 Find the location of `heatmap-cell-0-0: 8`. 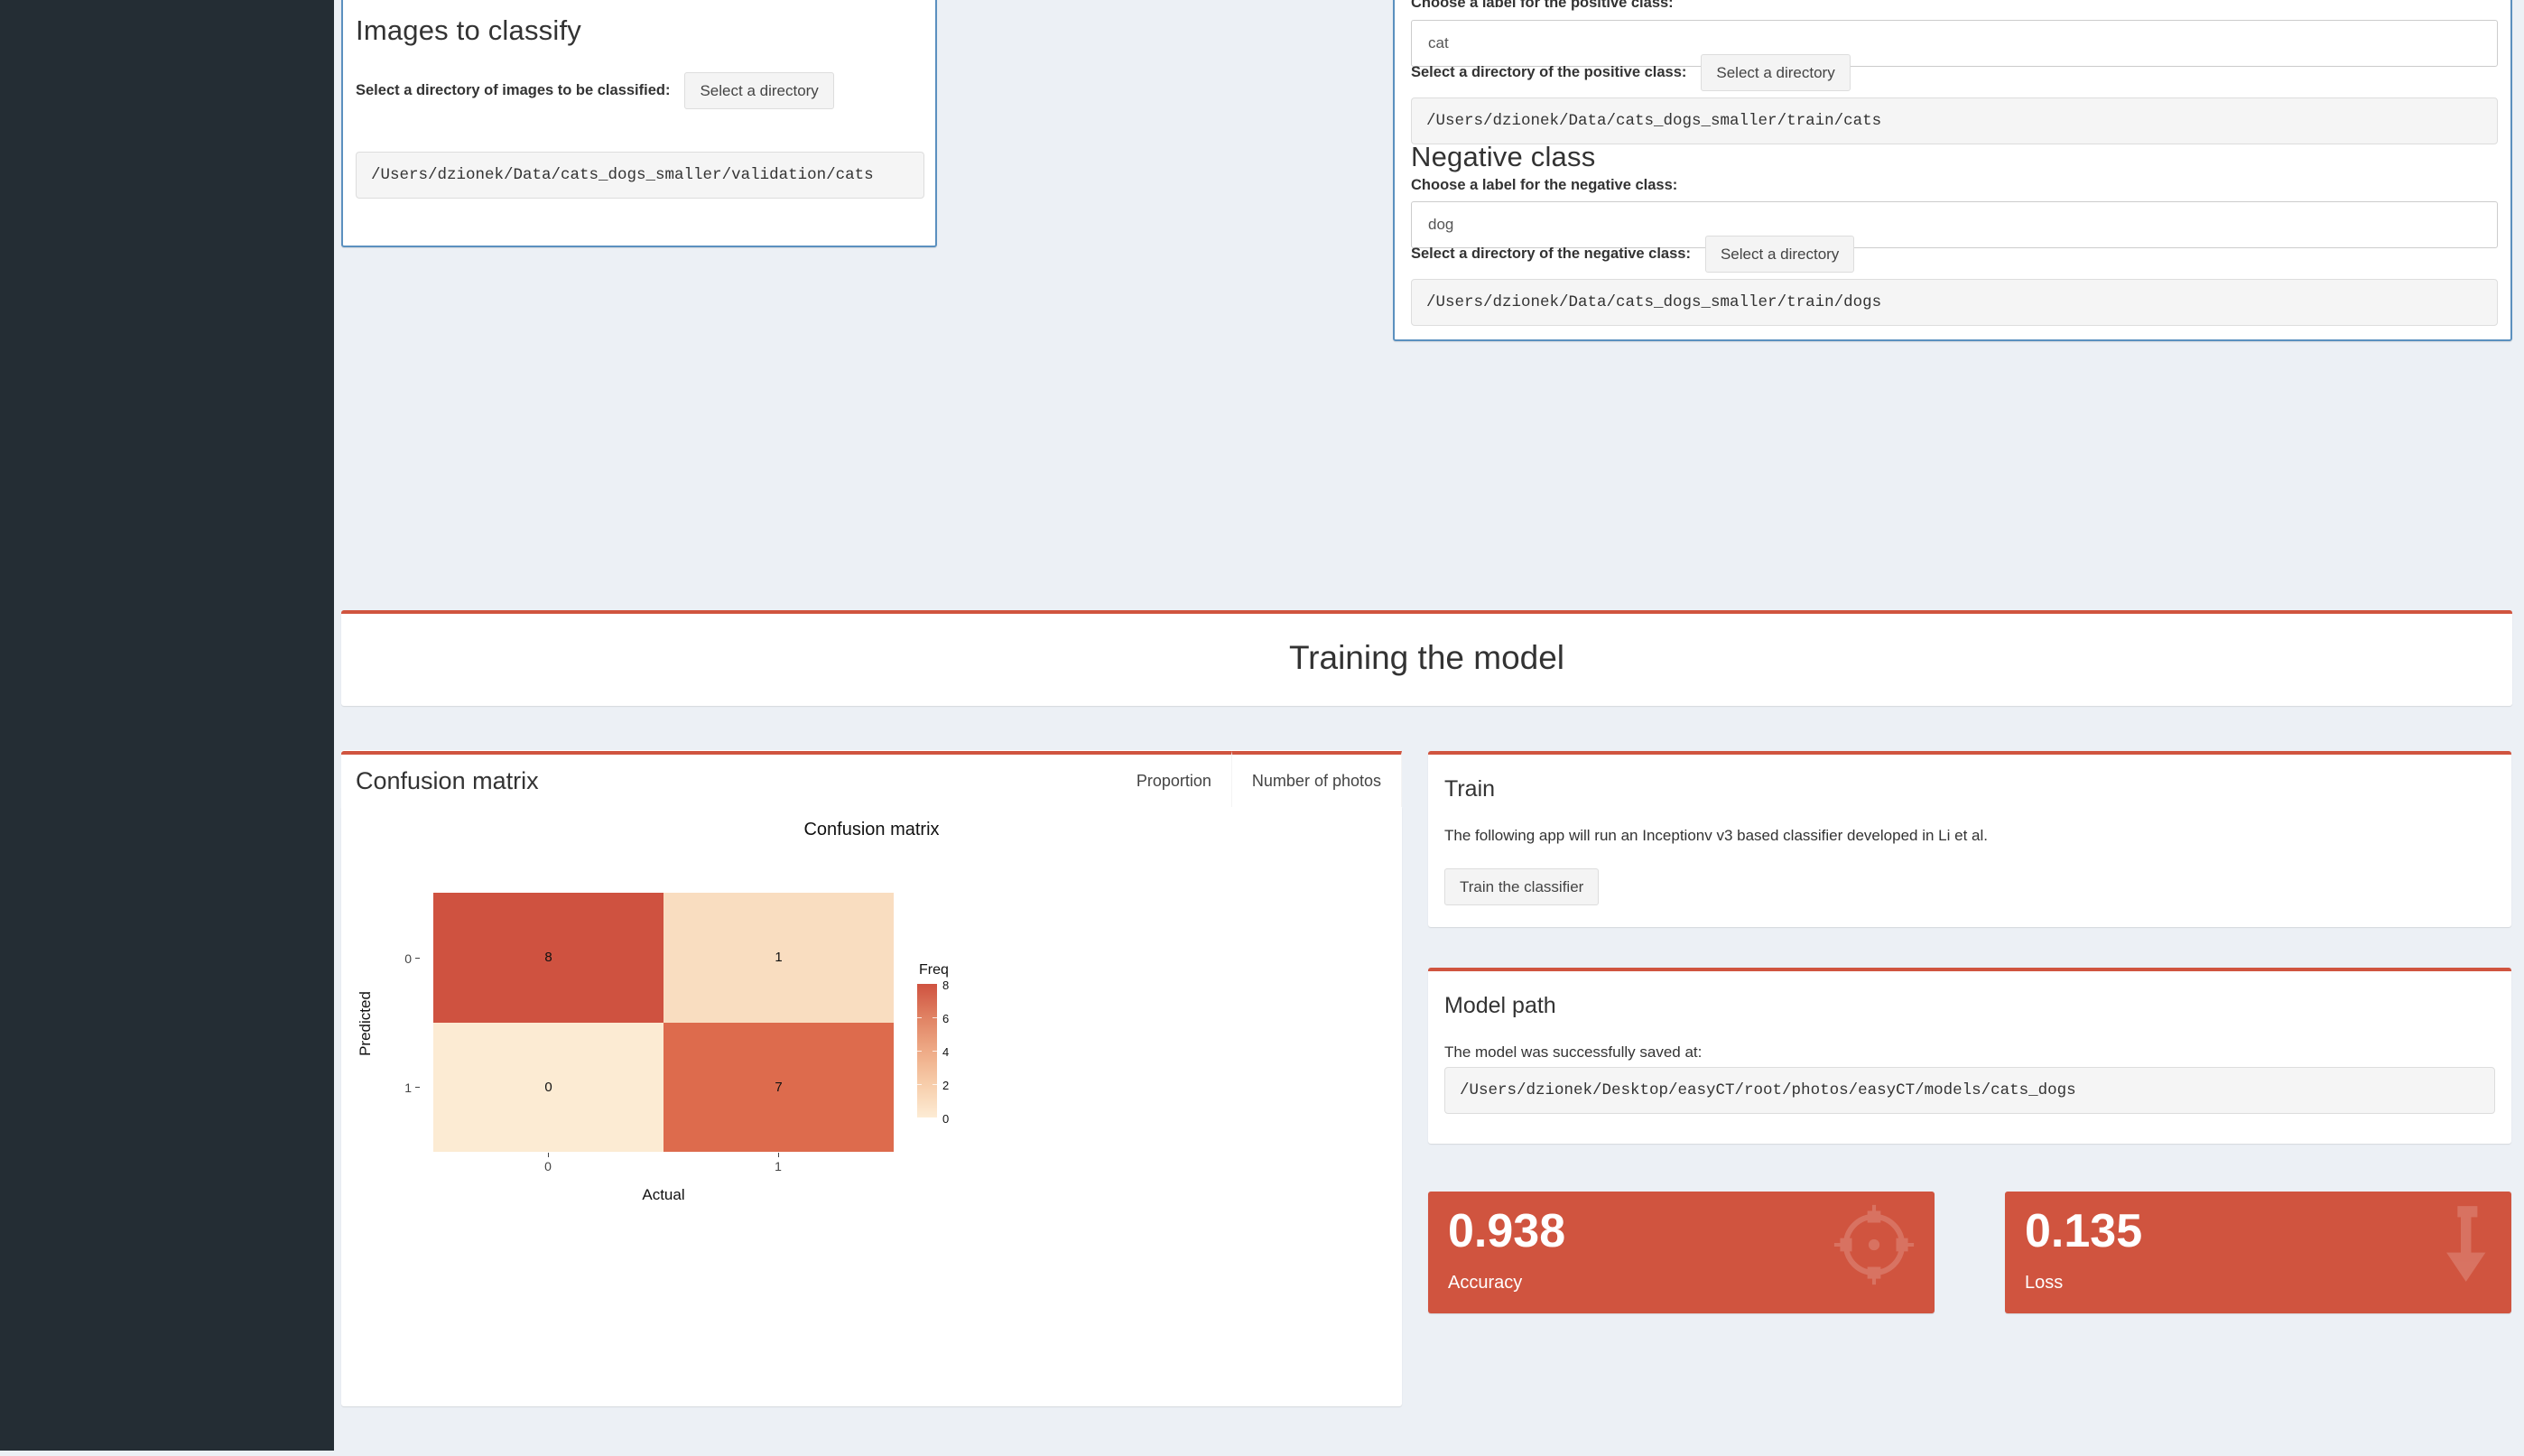

heatmap-cell-0-0: 8 is located at coordinates (548, 958).